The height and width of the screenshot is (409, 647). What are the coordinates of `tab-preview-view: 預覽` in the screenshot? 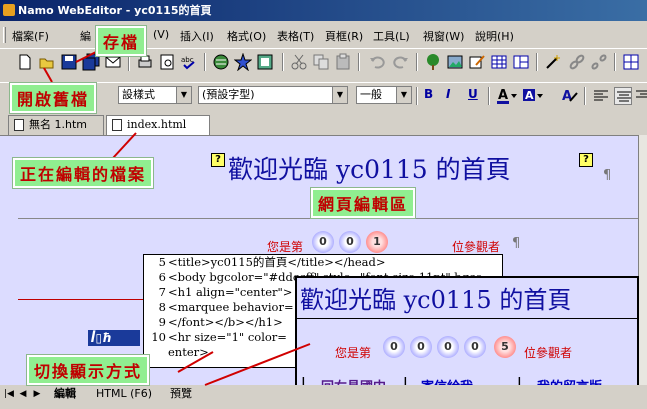 It's located at (181, 394).